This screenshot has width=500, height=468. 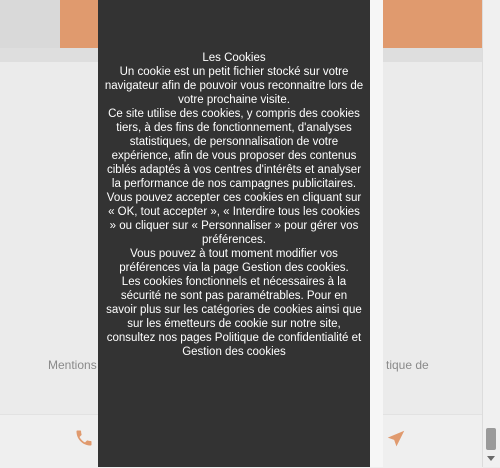 What do you see at coordinates (234, 58) in the screenshot?
I see `cookie-modal-title: Les Cookies` at bounding box center [234, 58].